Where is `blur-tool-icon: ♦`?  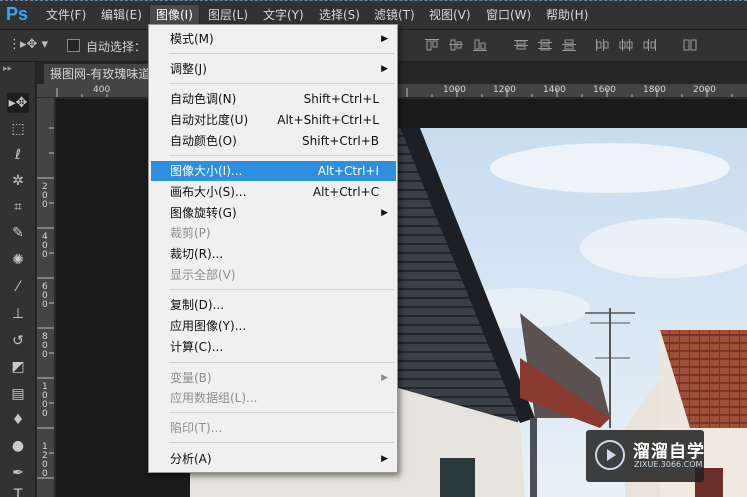
blur-tool-icon: ♦ is located at coordinates (18, 420).